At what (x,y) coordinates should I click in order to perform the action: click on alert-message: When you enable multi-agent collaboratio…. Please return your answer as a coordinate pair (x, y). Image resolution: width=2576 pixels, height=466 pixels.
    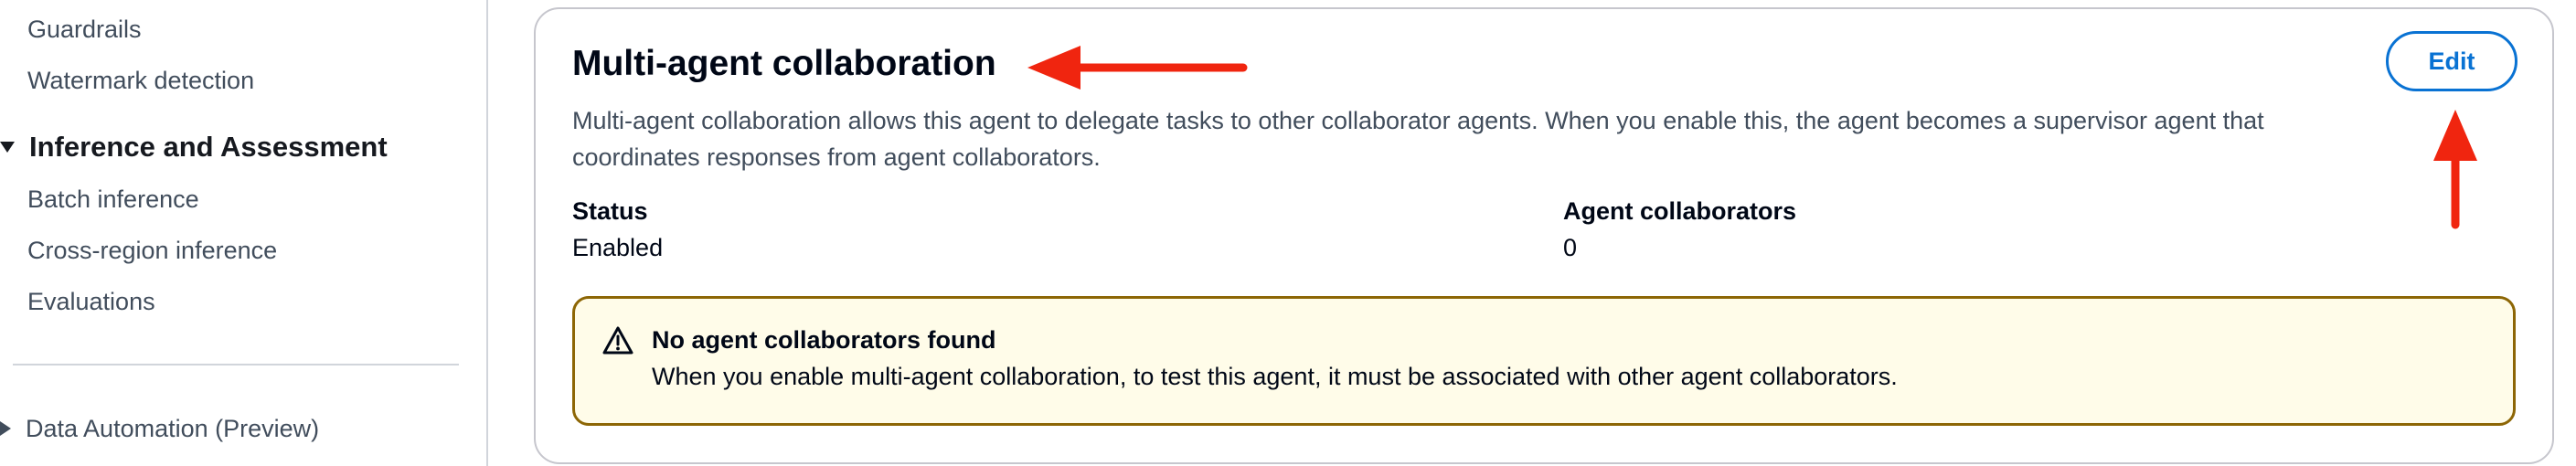
    Looking at the image, I should click on (1275, 376).